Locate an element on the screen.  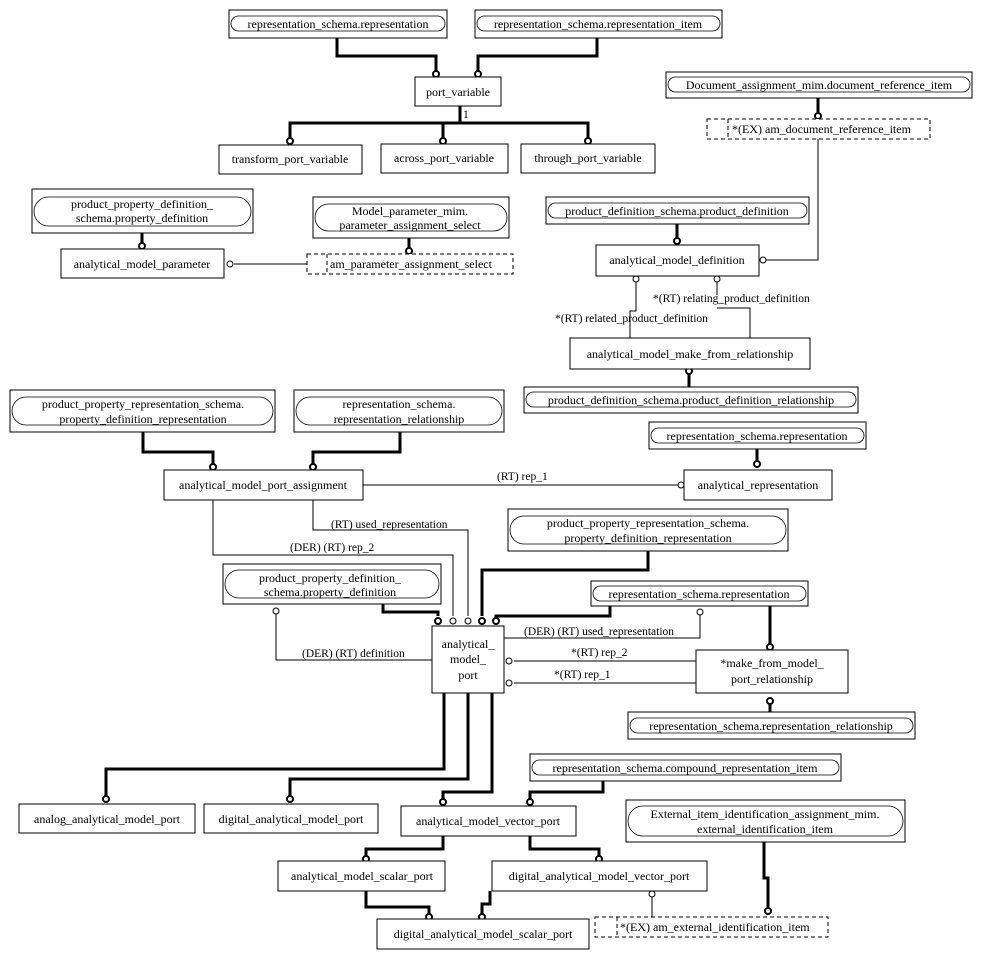
entity-label-line-2: model_ is located at coordinates (468, 659).